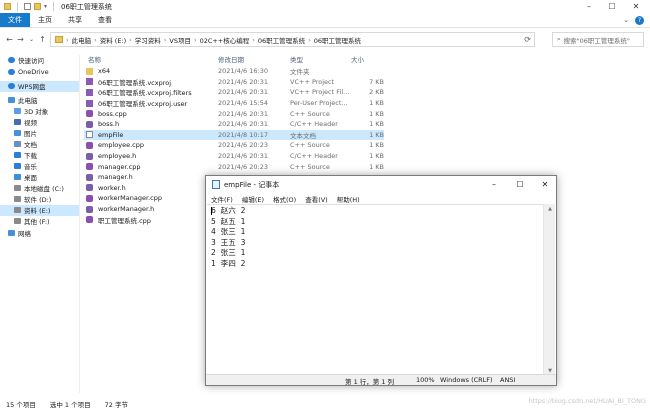  Describe the element at coordinates (348, 199) in the screenshot. I see `menu-help: 帮助(H)` at that location.